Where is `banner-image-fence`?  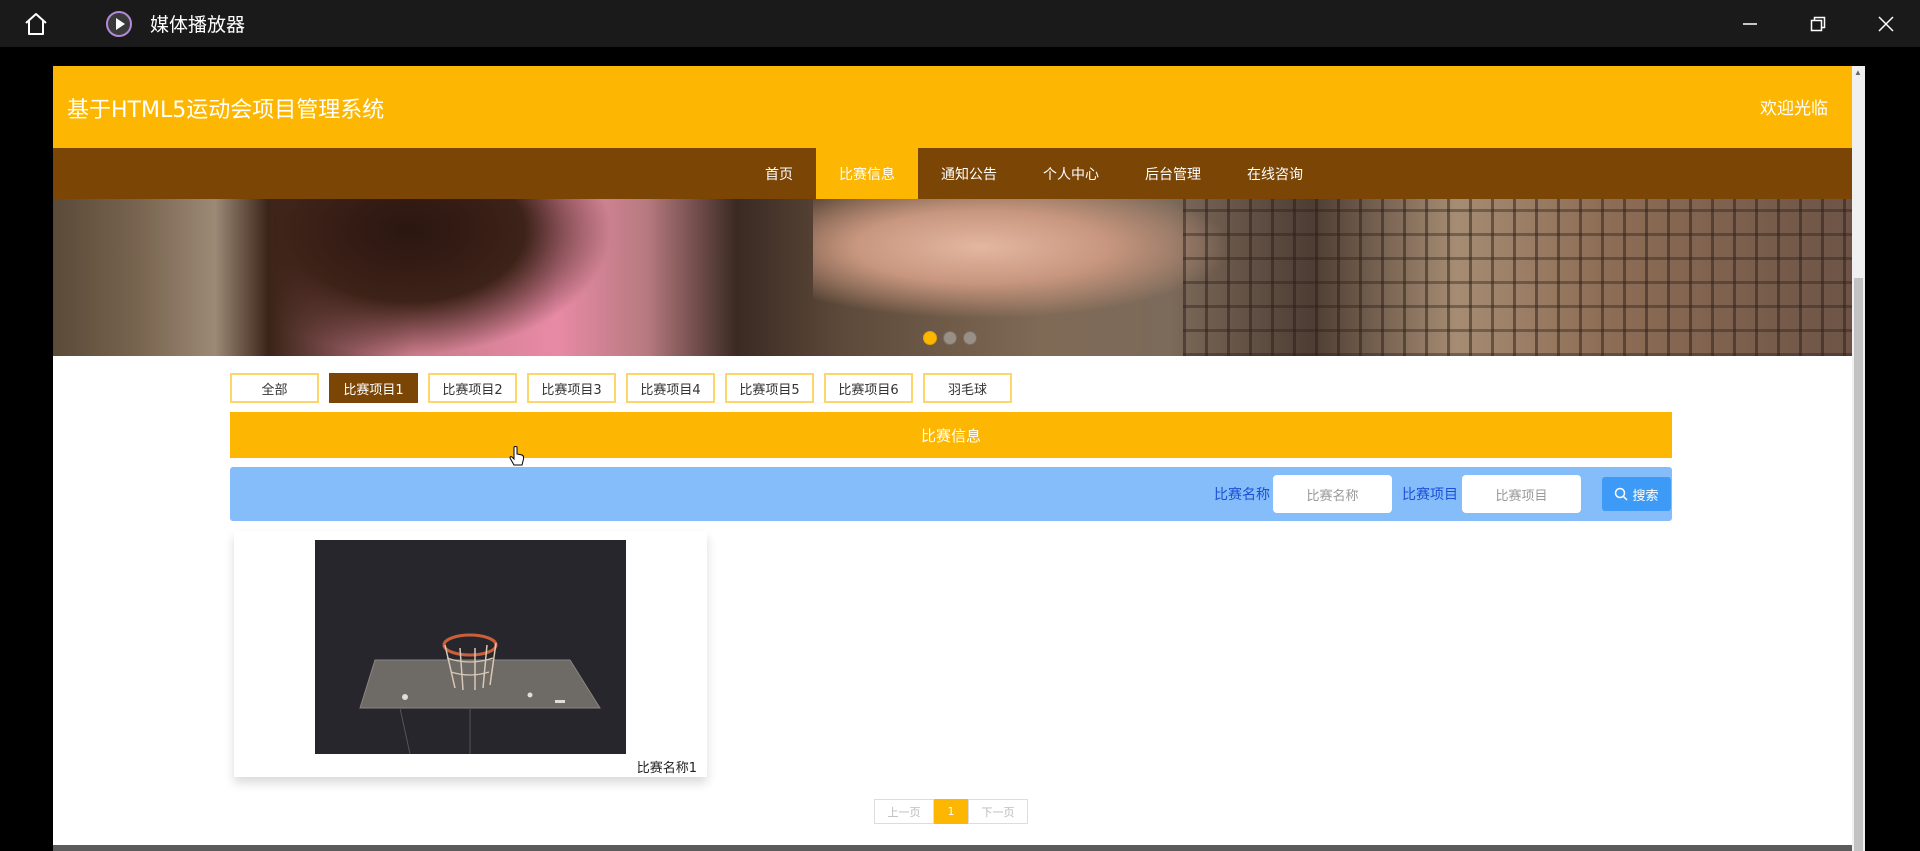 banner-image-fence is located at coordinates (1517, 277).